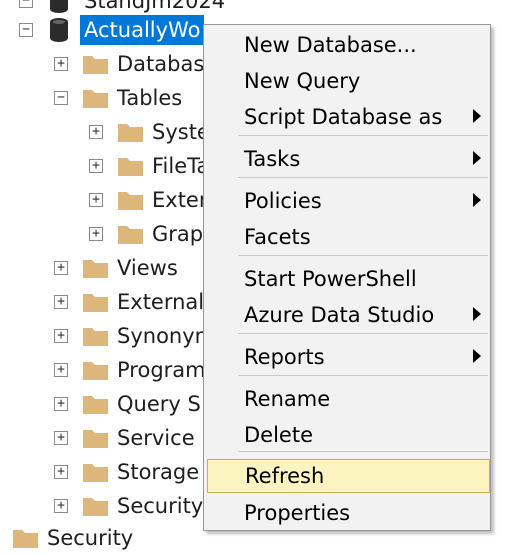  I want to click on menu-item-start-powershell: Start PowerShell, so click(347, 279).